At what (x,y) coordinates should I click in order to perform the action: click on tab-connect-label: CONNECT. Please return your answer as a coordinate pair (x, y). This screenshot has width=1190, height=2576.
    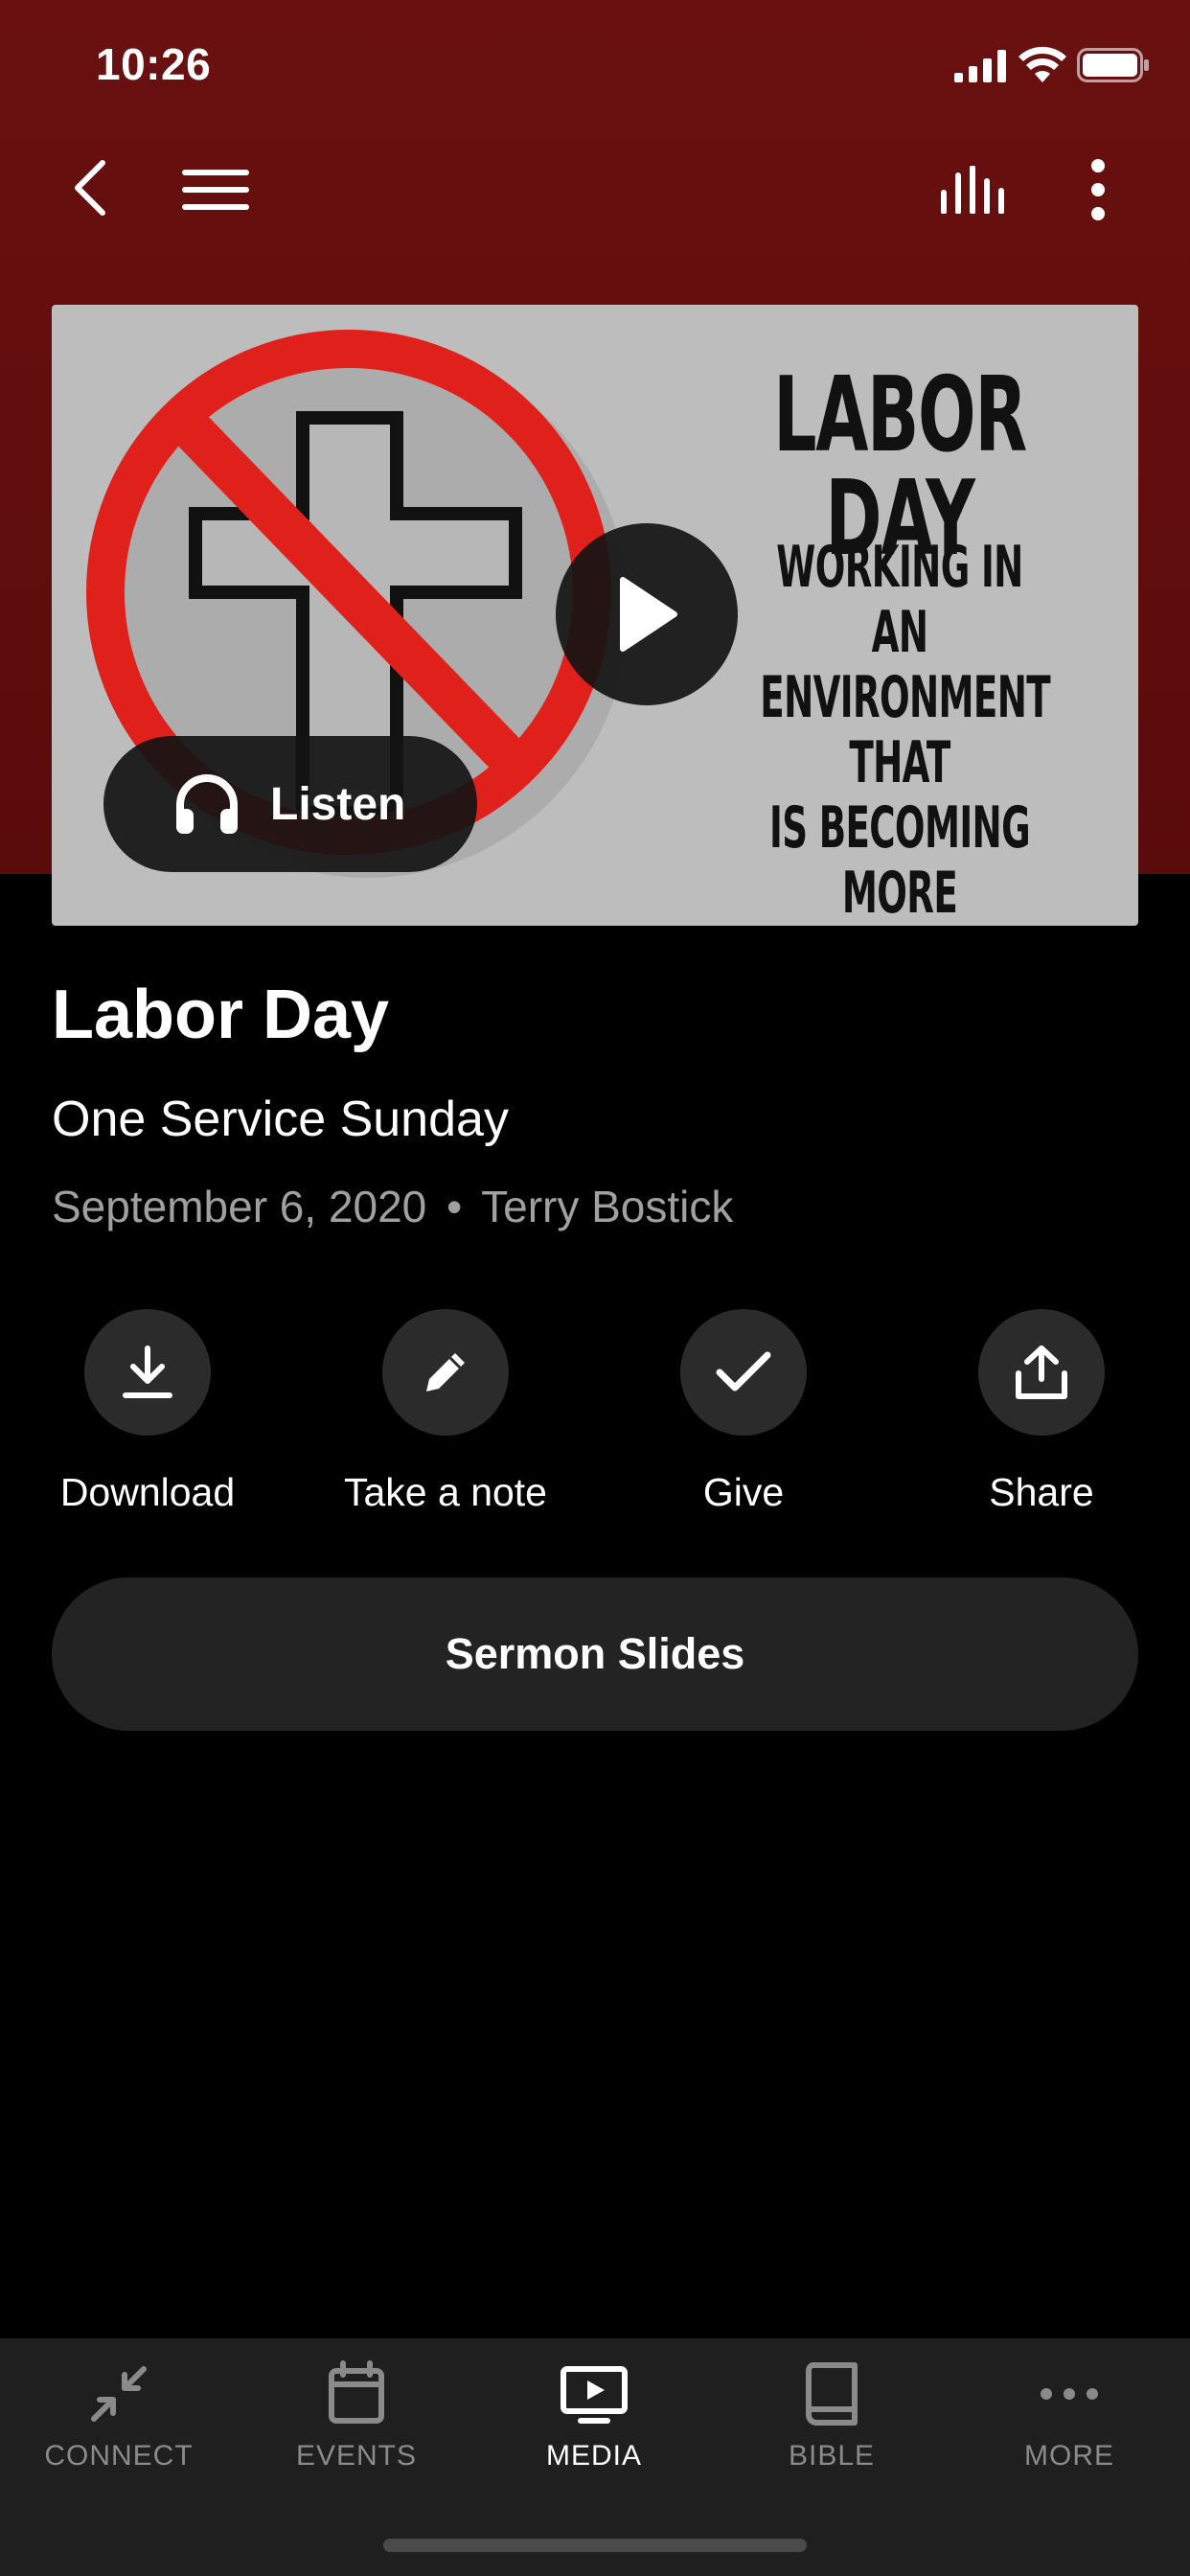
    Looking at the image, I should click on (119, 2456).